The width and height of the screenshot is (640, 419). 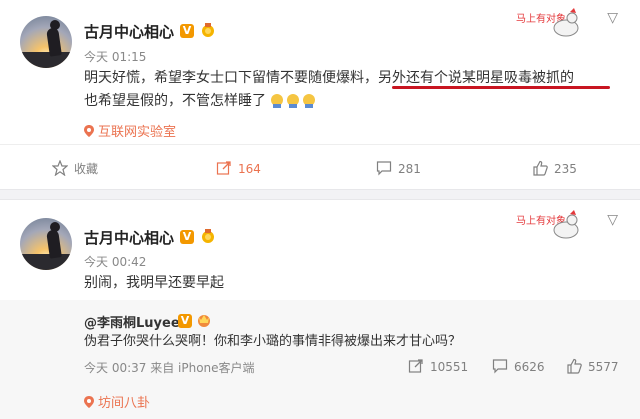 What do you see at coordinates (294, 104) in the screenshot?
I see `sleep-emoji-icons` at bounding box center [294, 104].